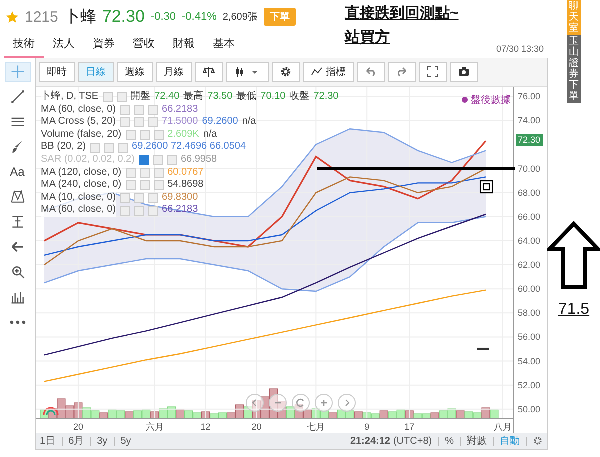  Describe the element at coordinates (48, 441) in the screenshot. I see `range-button: 1日` at that location.